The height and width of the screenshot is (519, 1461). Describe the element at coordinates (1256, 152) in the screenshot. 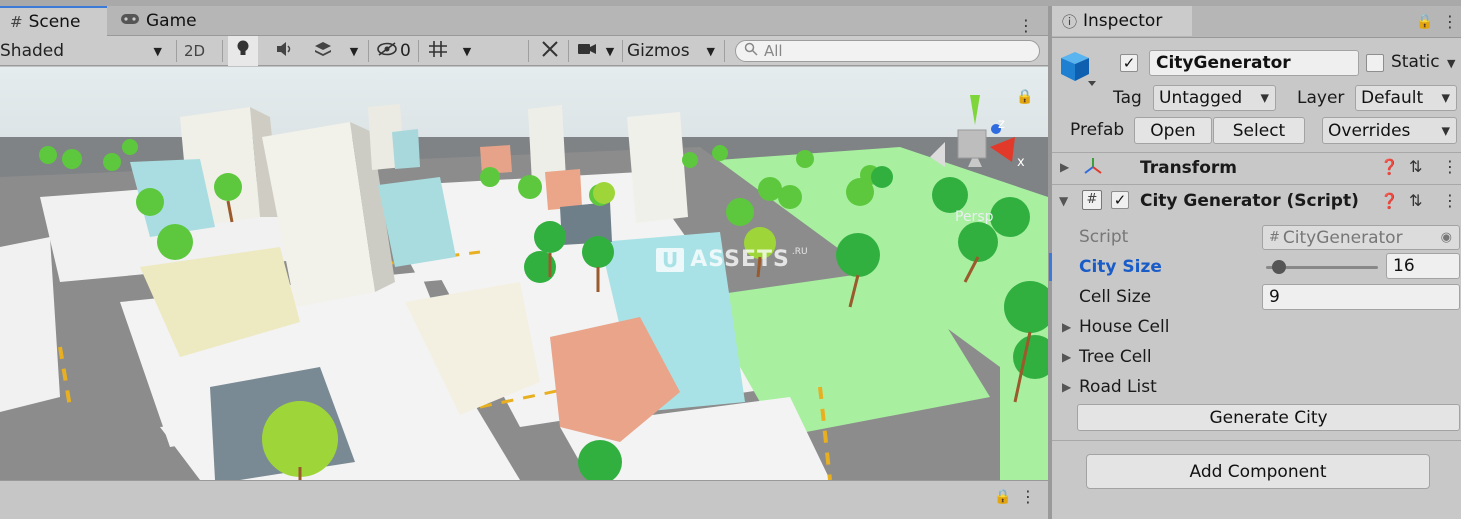

I see `divider` at that location.